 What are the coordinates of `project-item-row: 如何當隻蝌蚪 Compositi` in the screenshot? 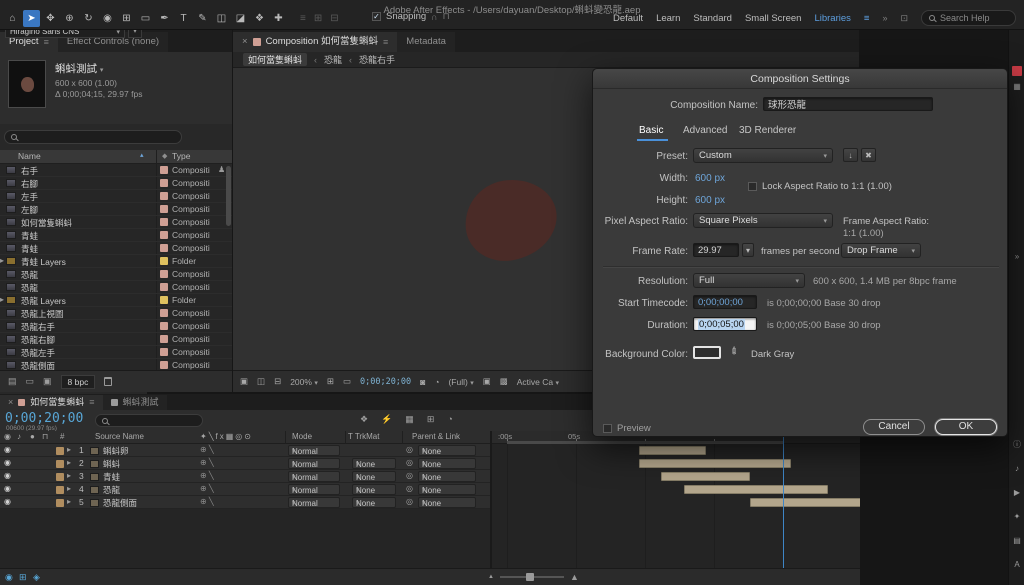 It's located at (116, 222).